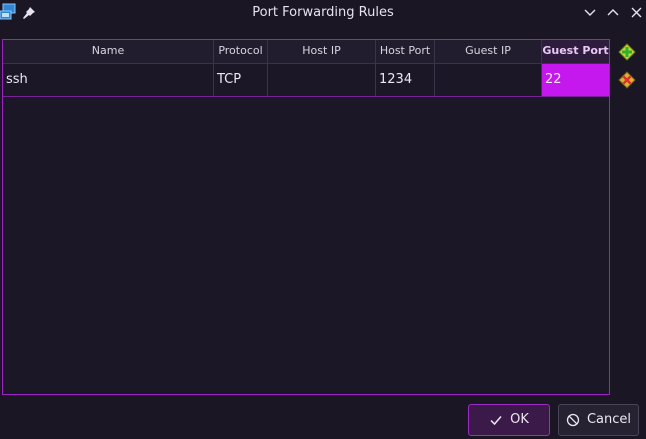  What do you see at coordinates (627, 52) in the screenshot?
I see `add-rule-icon` at bounding box center [627, 52].